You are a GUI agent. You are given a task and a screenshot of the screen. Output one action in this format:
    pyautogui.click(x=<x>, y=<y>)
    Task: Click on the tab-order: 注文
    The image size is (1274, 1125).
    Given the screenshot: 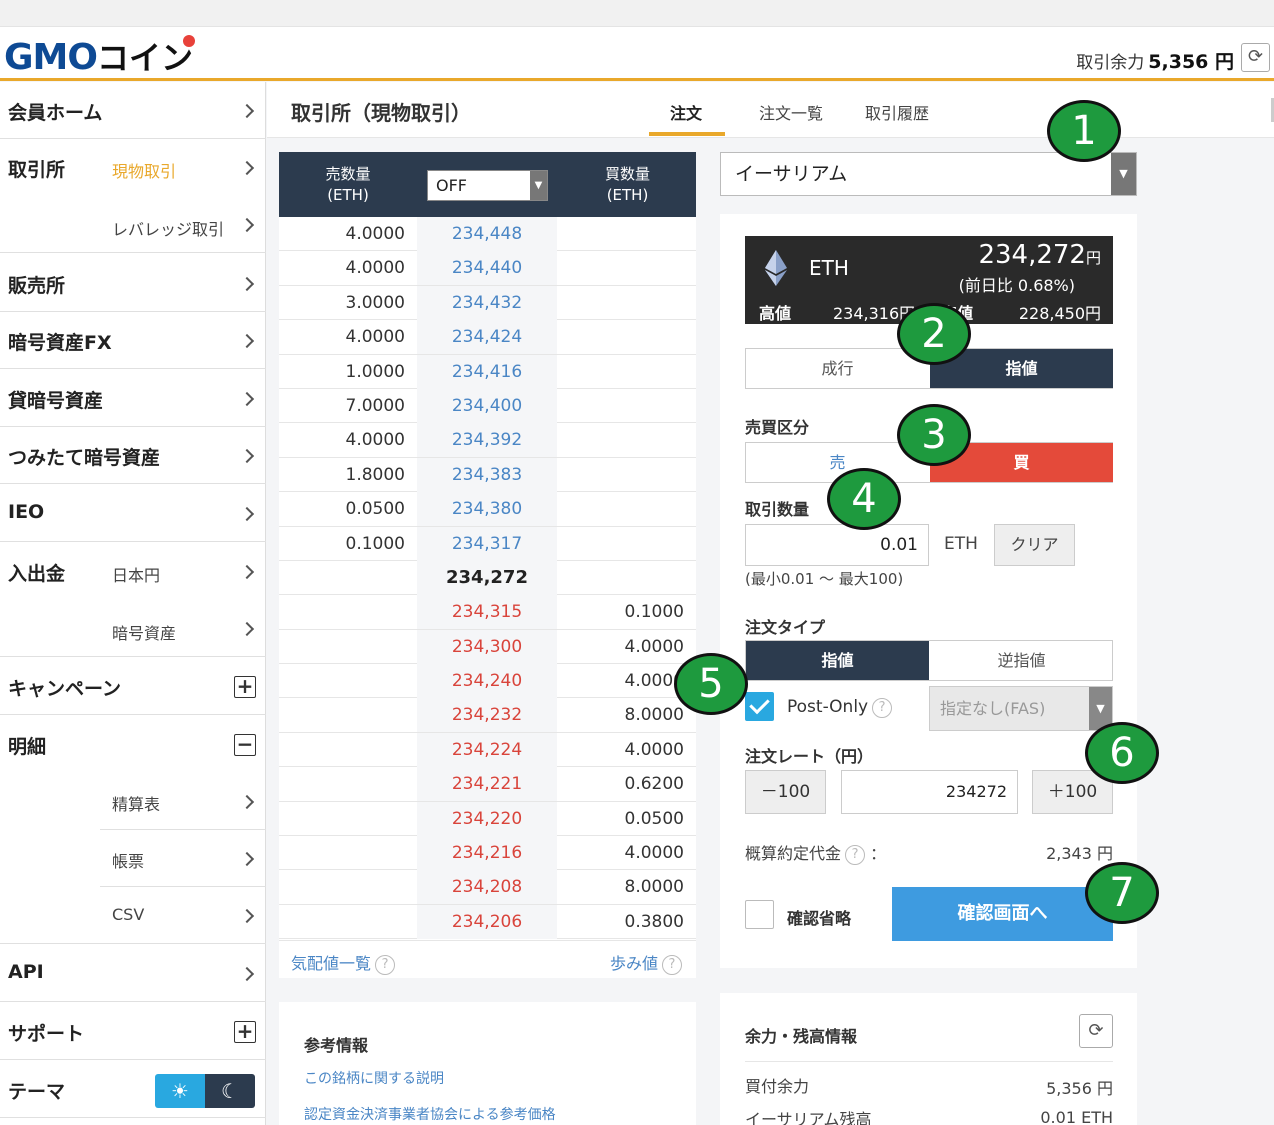 What is the action you would take?
    pyautogui.click(x=686, y=112)
    